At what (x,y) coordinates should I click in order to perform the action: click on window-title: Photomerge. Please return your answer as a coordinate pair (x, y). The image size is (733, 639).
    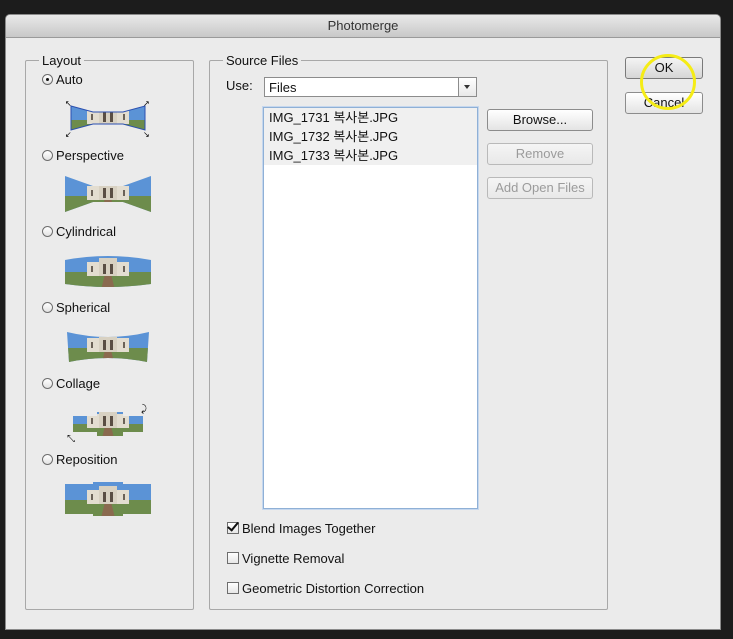
    Looking at the image, I should click on (363, 26).